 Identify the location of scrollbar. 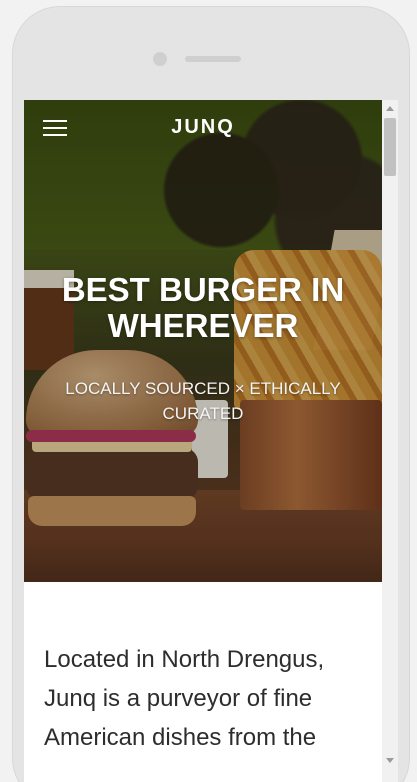
(390, 441).